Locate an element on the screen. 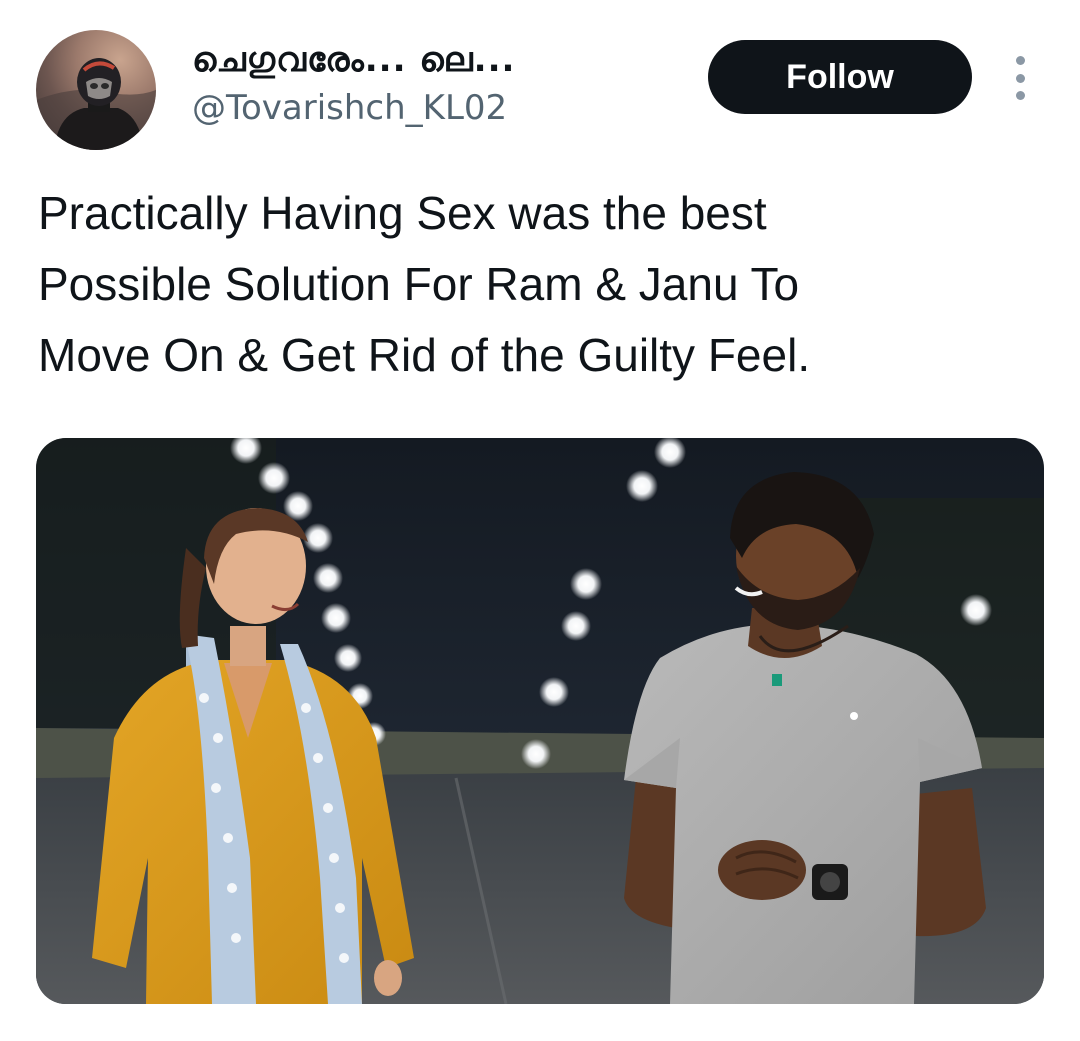 This screenshot has width=1080, height=1041. author-avatar is located at coordinates (96, 90).